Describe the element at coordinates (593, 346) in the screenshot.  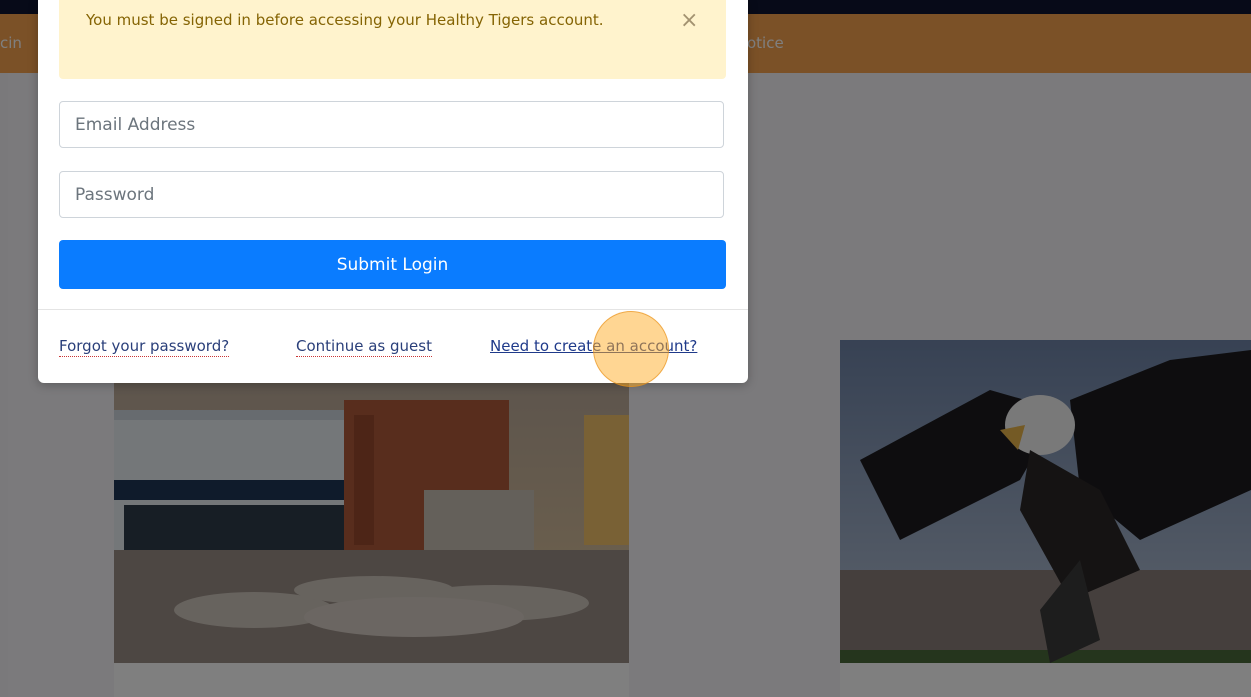
I see `create-account-link: Need to create an account?` at that location.